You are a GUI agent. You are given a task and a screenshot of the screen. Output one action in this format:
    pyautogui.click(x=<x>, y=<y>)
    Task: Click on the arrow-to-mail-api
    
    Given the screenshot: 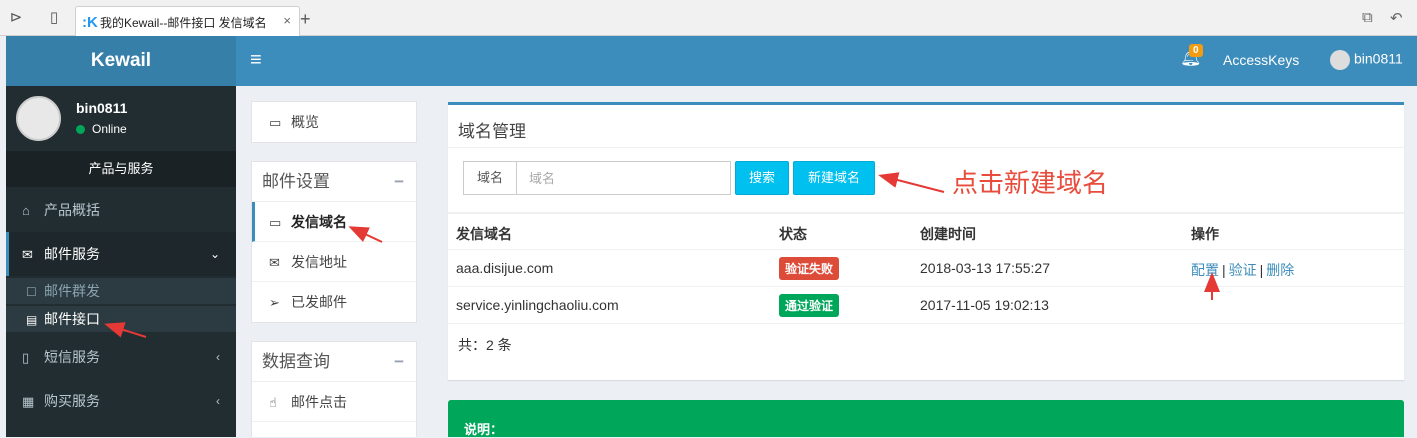 What is the action you would take?
    pyautogui.click(x=125, y=330)
    